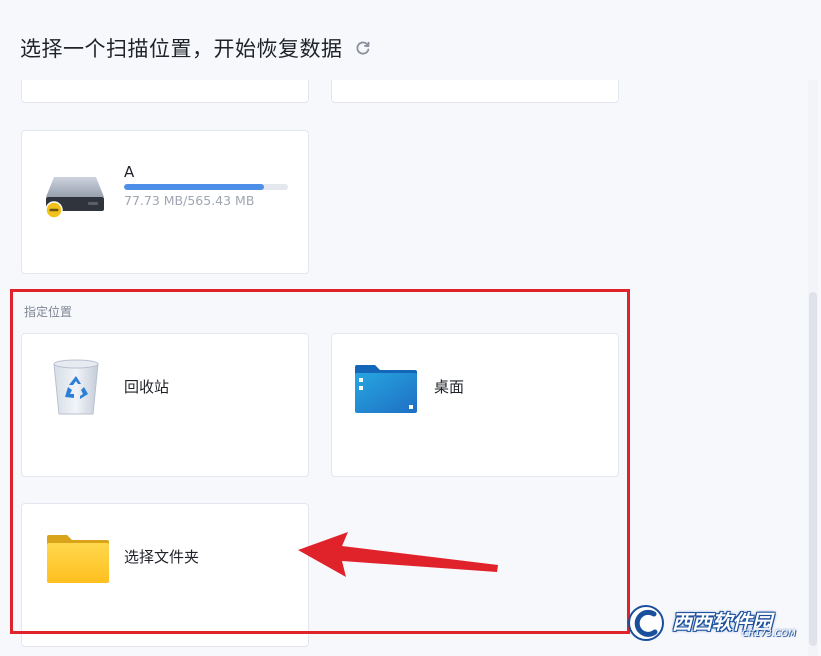 The height and width of the screenshot is (656, 821). What do you see at coordinates (189, 200) in the screenshot?
I see `drive-size: 77.73 MB/565.43 MB` at bounding box center [189, 200].